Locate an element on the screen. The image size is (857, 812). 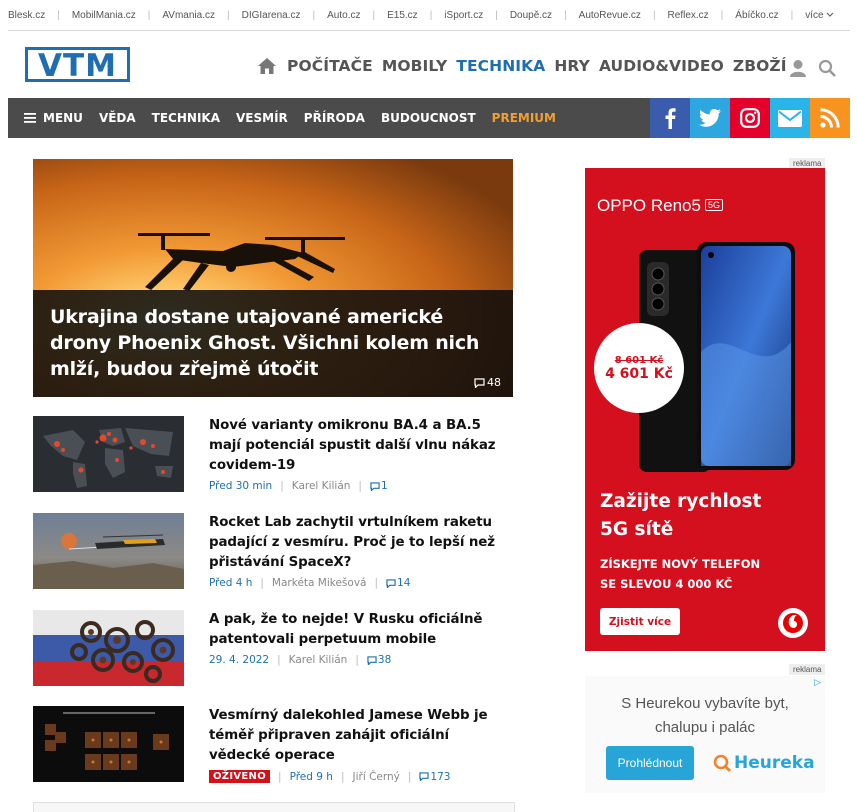
section-veda: VĚDA is located at coordinates (117, 118).